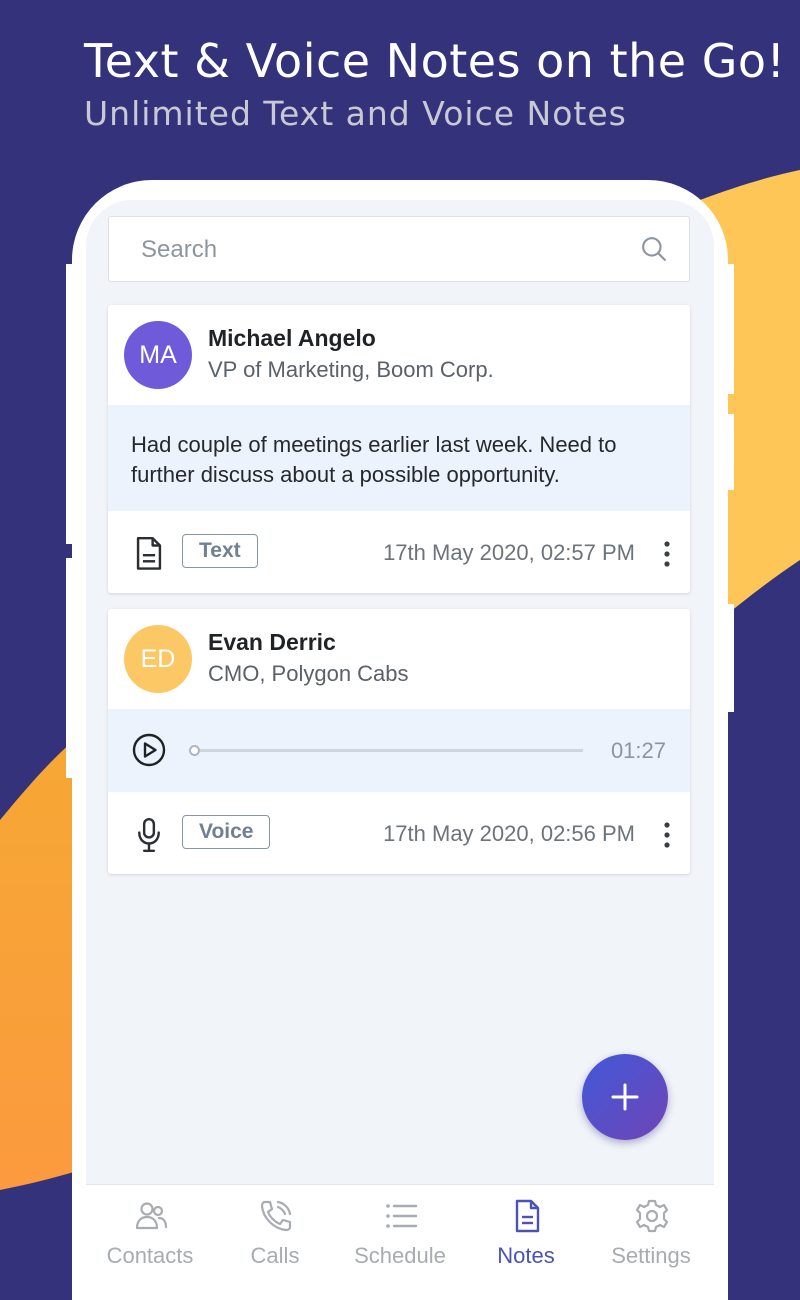  I want to click on avatar: MA, so click(158, 355).